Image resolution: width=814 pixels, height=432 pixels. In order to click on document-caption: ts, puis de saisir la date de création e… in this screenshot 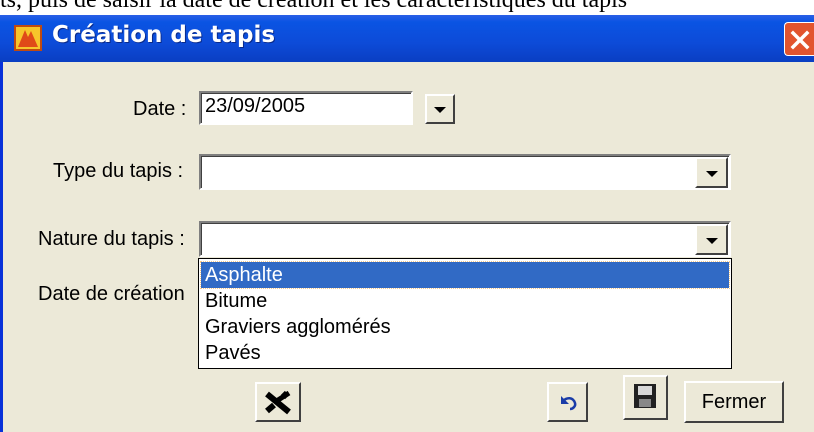, I will do `click(314, 6)`.